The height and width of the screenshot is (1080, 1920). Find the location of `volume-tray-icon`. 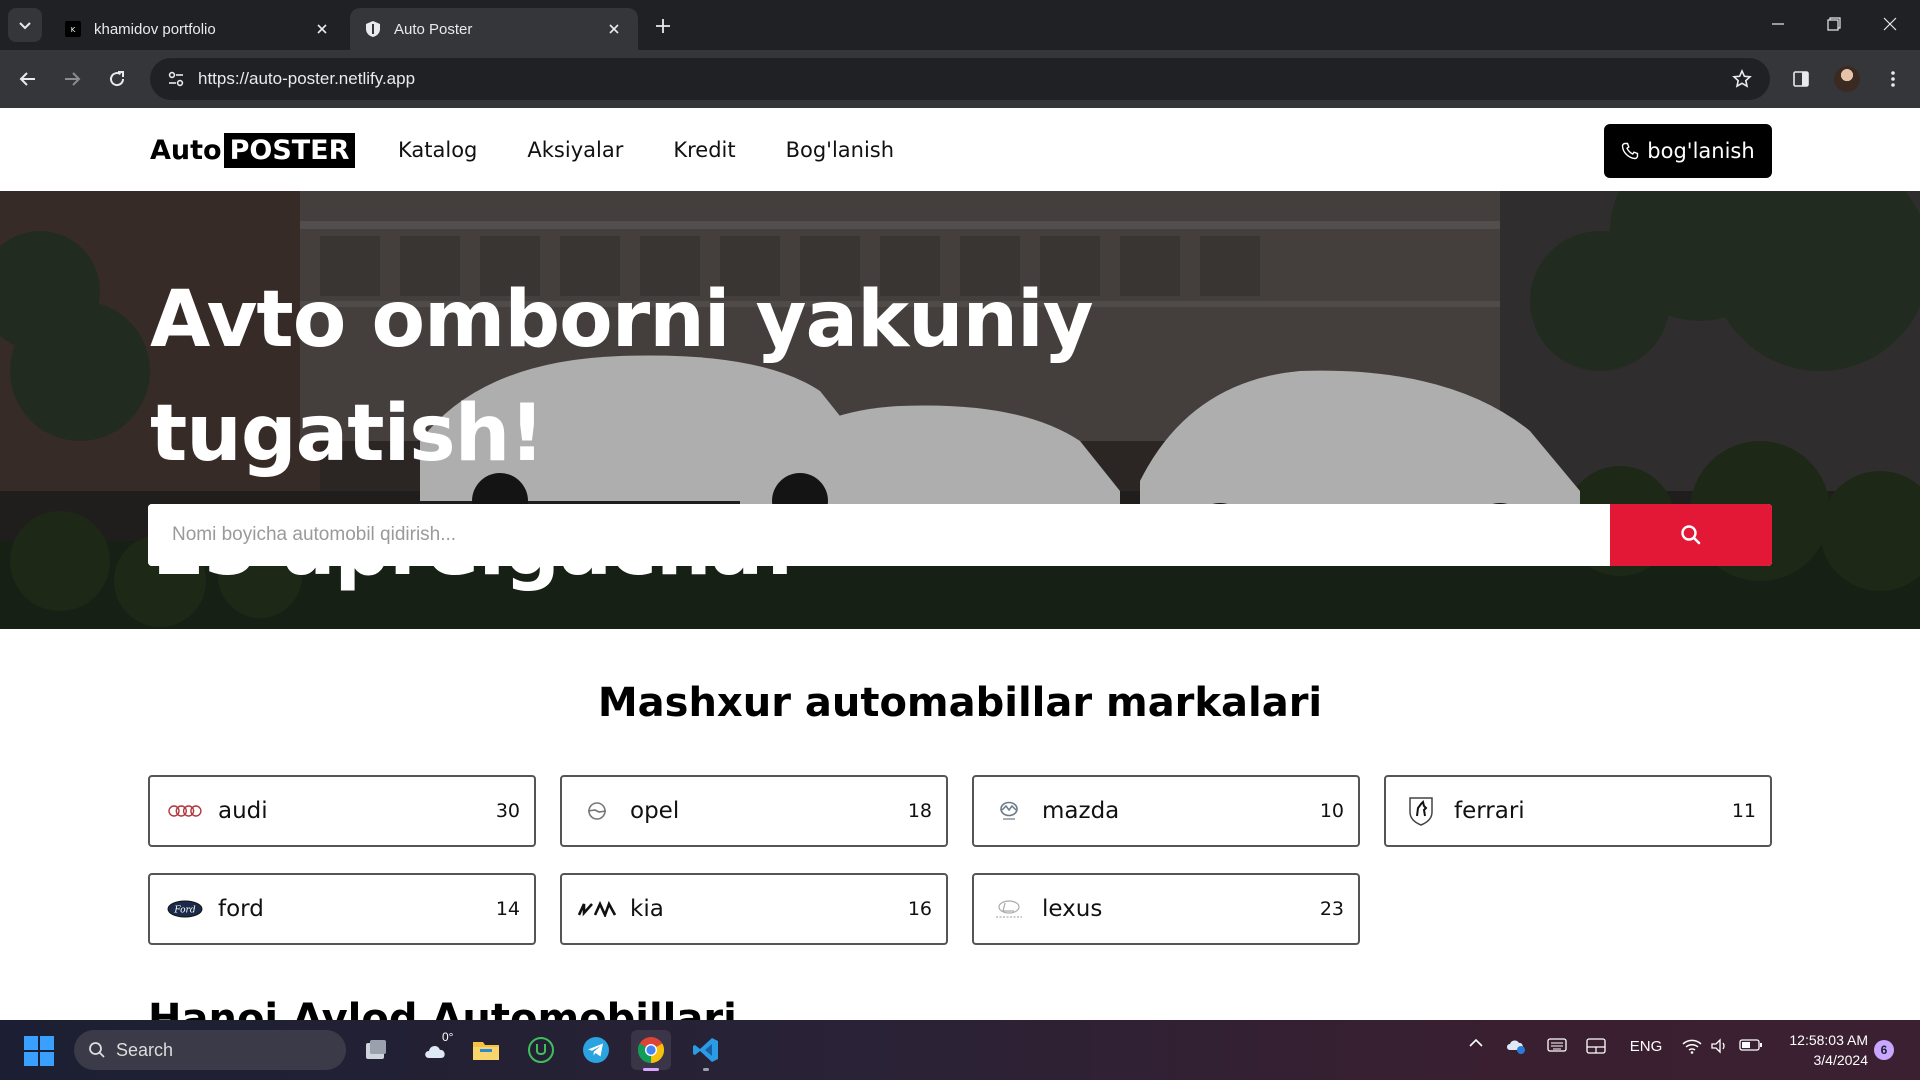

volume-tray-icon is located at coordinates (1720, 1046).